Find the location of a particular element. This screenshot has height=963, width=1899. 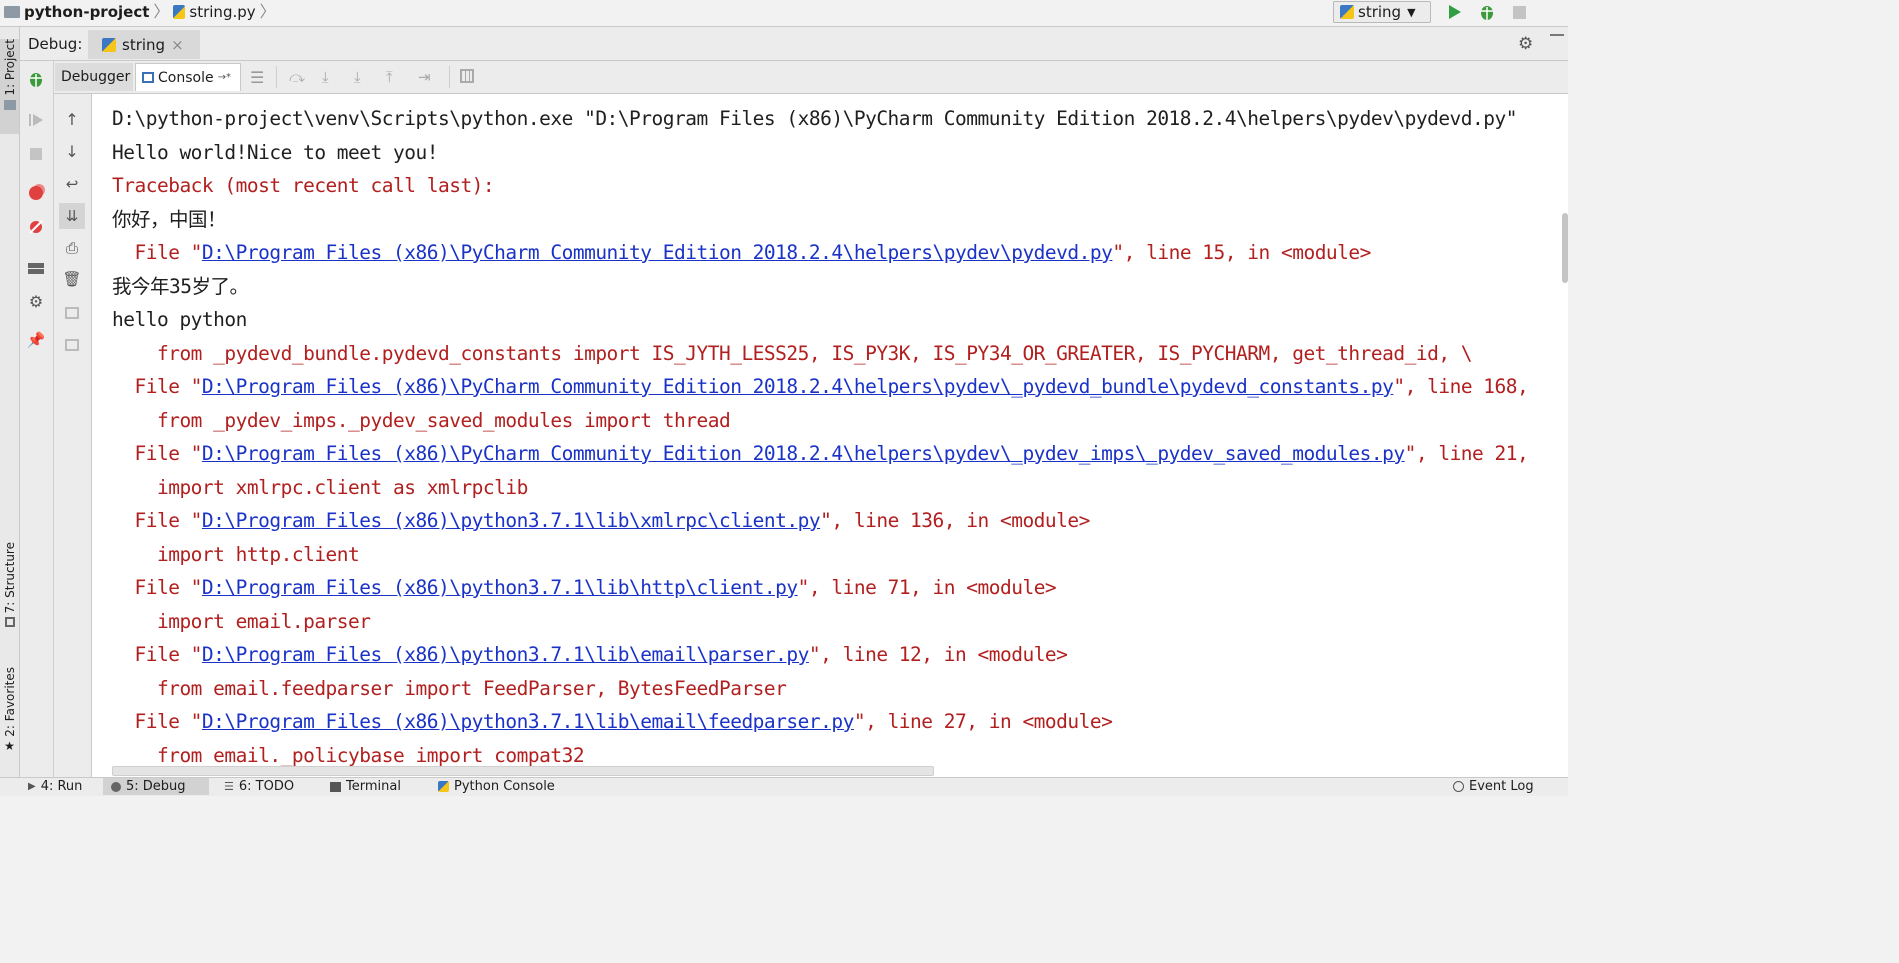

left-tool-window-stripe: 1: Project 7: Structure 2: Favorites ★ is located at coordinates (10, 402).